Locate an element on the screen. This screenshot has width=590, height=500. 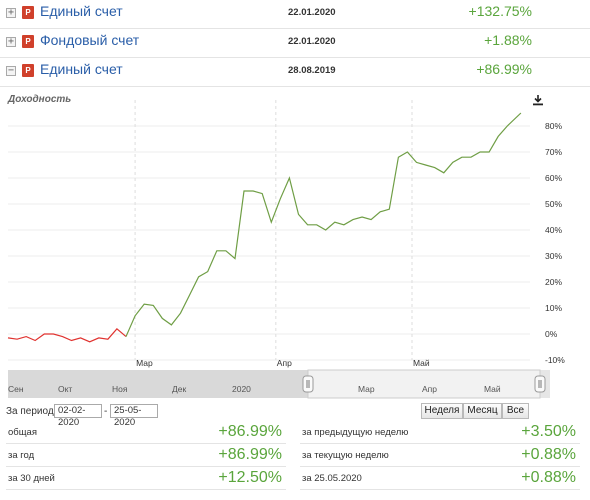
month-button: Месяц is located at coordinates (482, 411).